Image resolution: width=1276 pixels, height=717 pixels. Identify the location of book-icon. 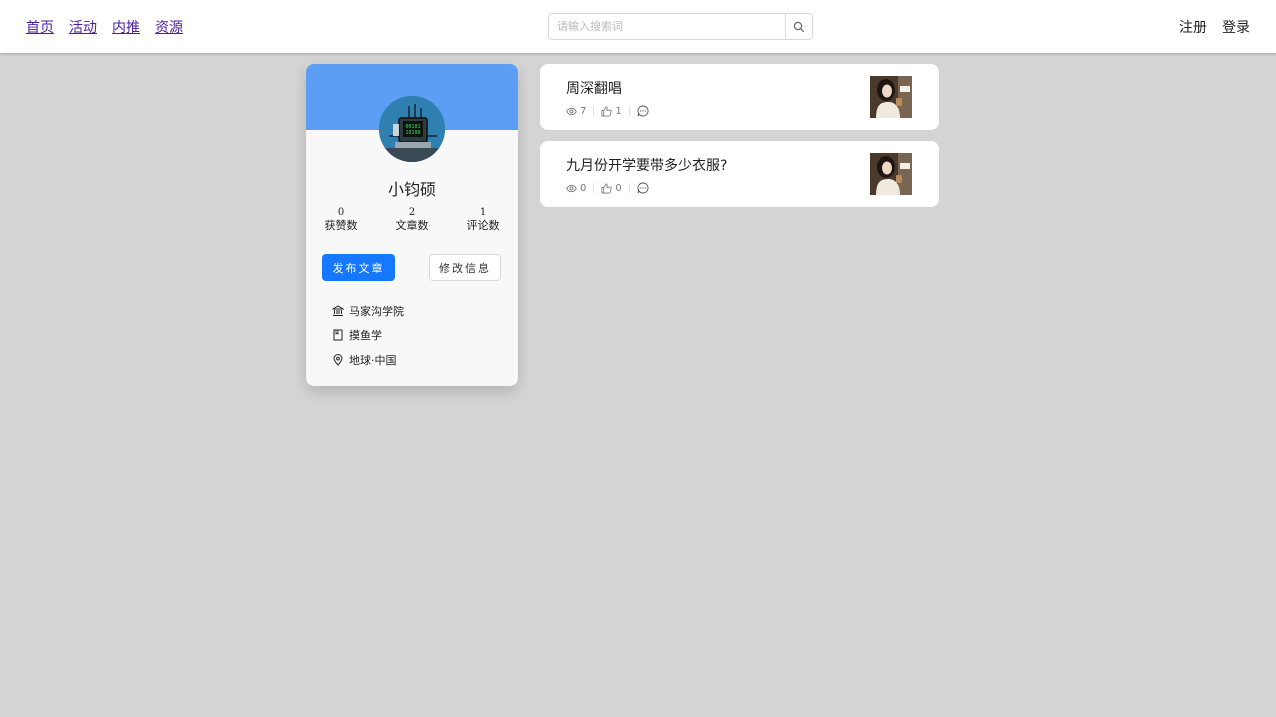
(338, 335).